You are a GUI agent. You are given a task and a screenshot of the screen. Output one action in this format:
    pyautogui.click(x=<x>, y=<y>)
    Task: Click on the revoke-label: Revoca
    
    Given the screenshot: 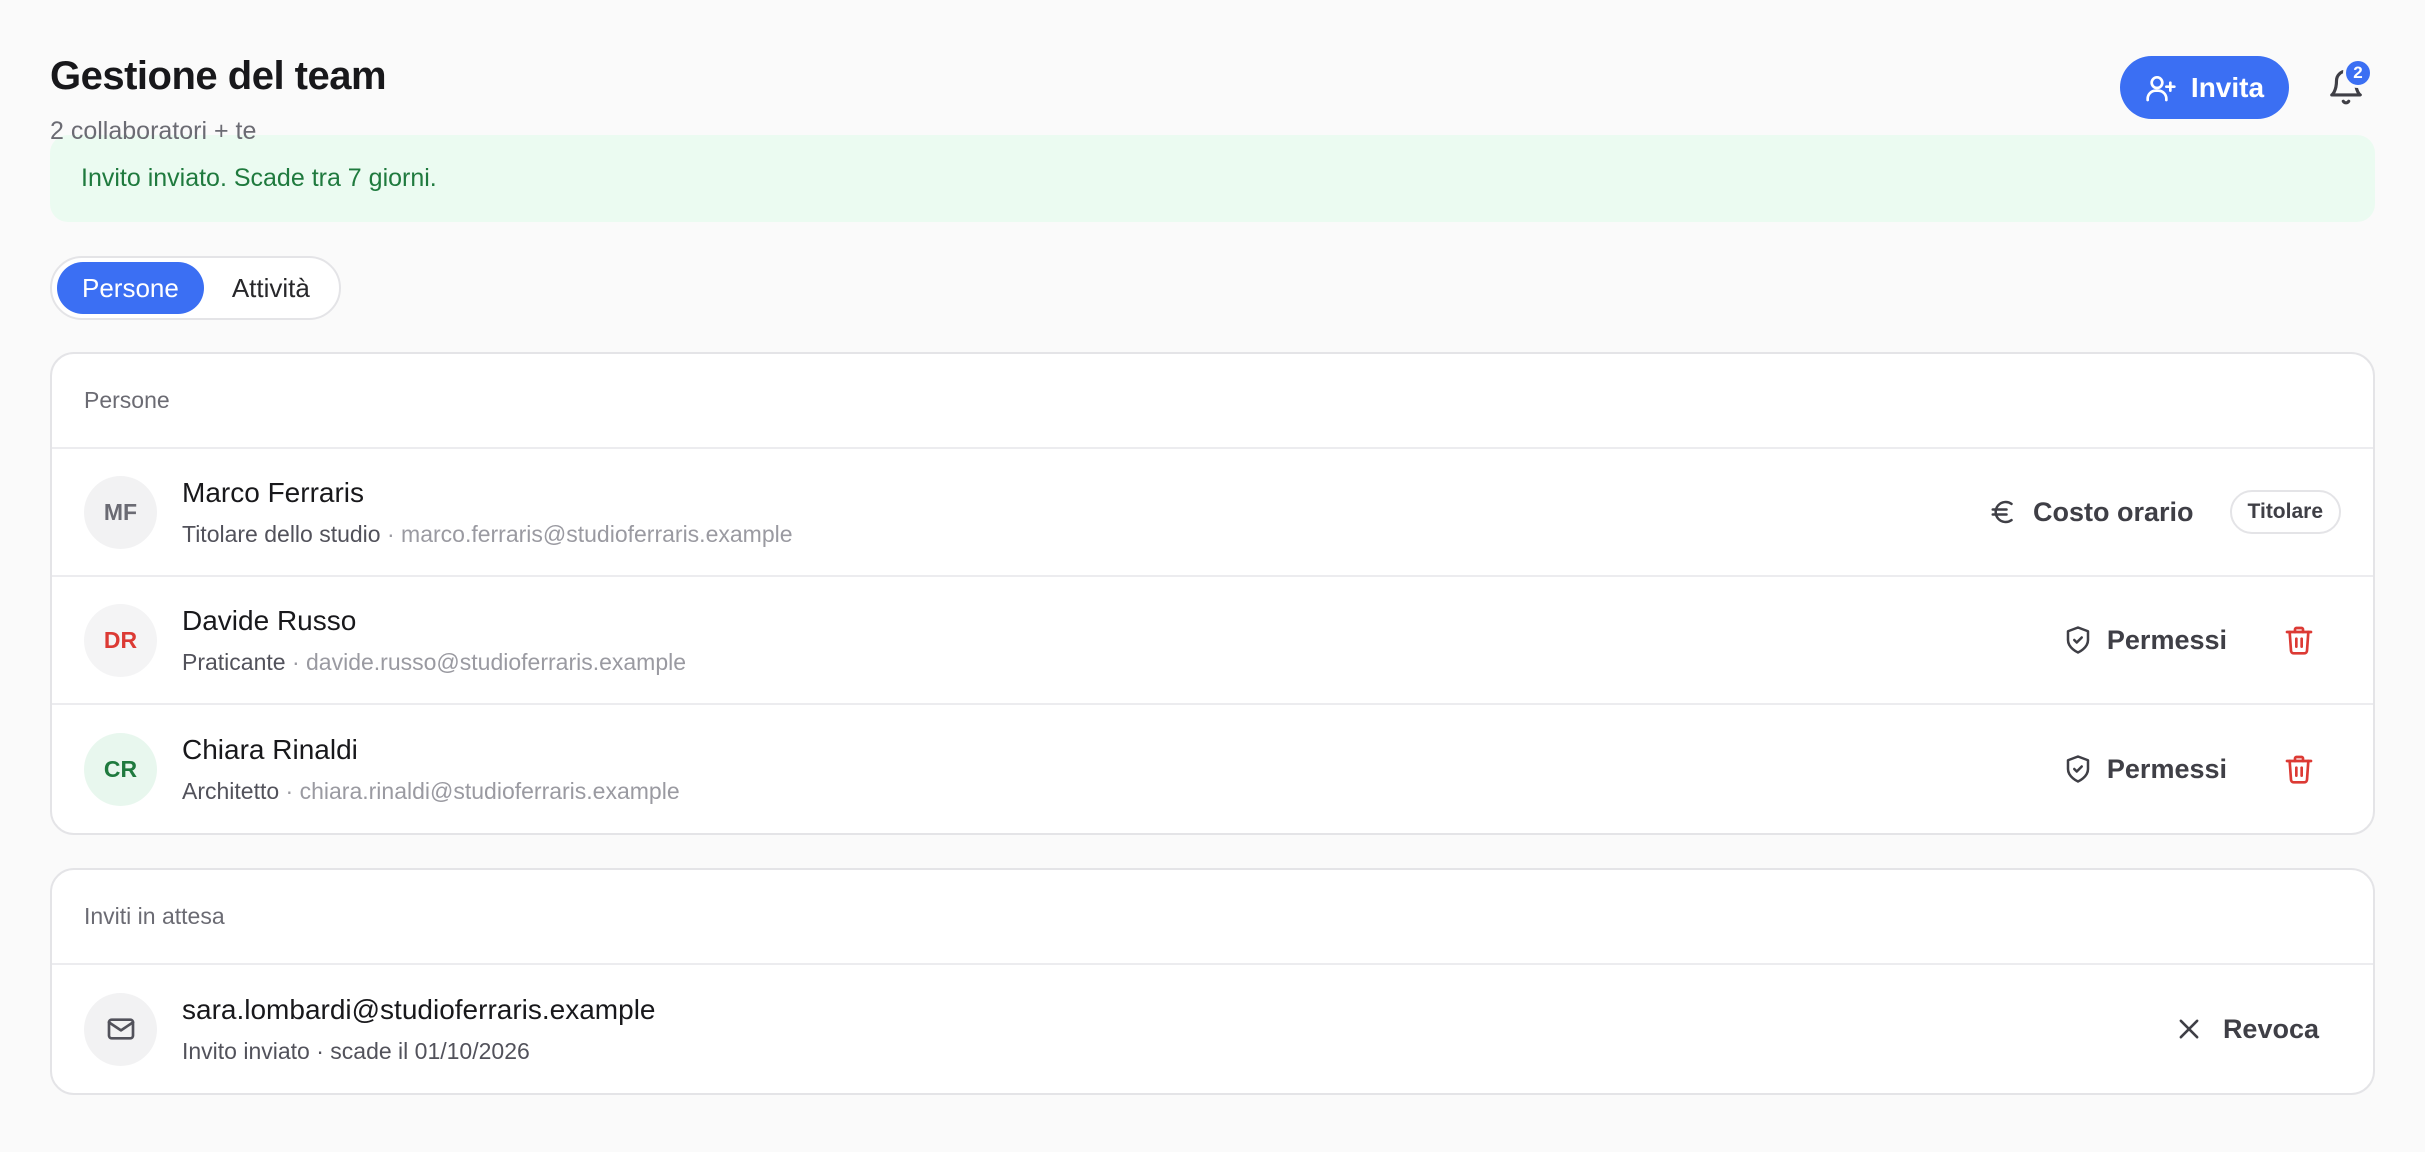 What is the action you would take?
    pyautogui.click(x=2270, y=1028)
    